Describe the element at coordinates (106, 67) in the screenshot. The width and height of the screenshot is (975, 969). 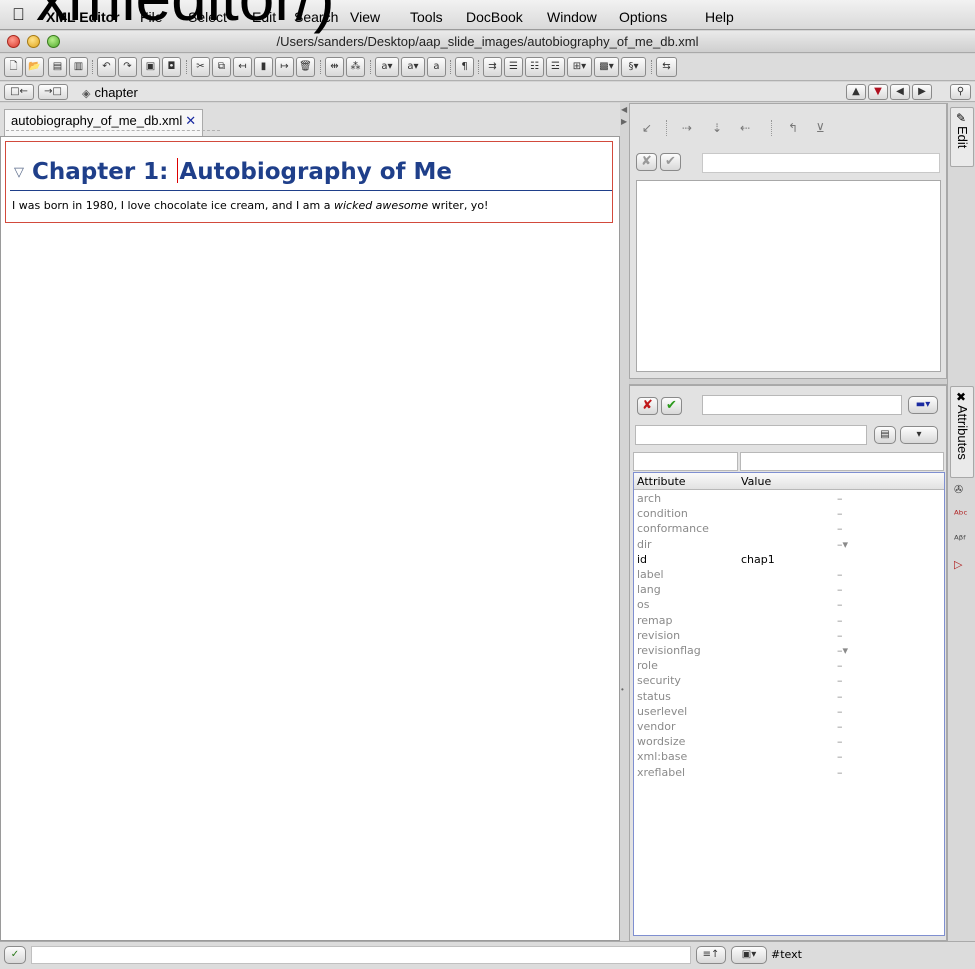
I see `undo-icon: ↶` at that location.